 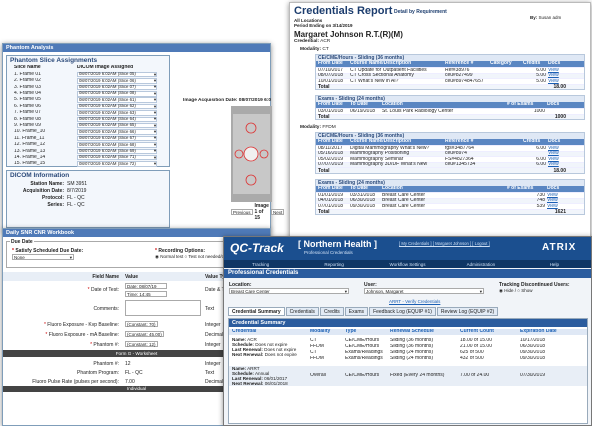 What do you see at coordinates (136, 48) in the screenshot?
I see `phantom-title: Phantom Analysis` at bounding box center [136, 48].